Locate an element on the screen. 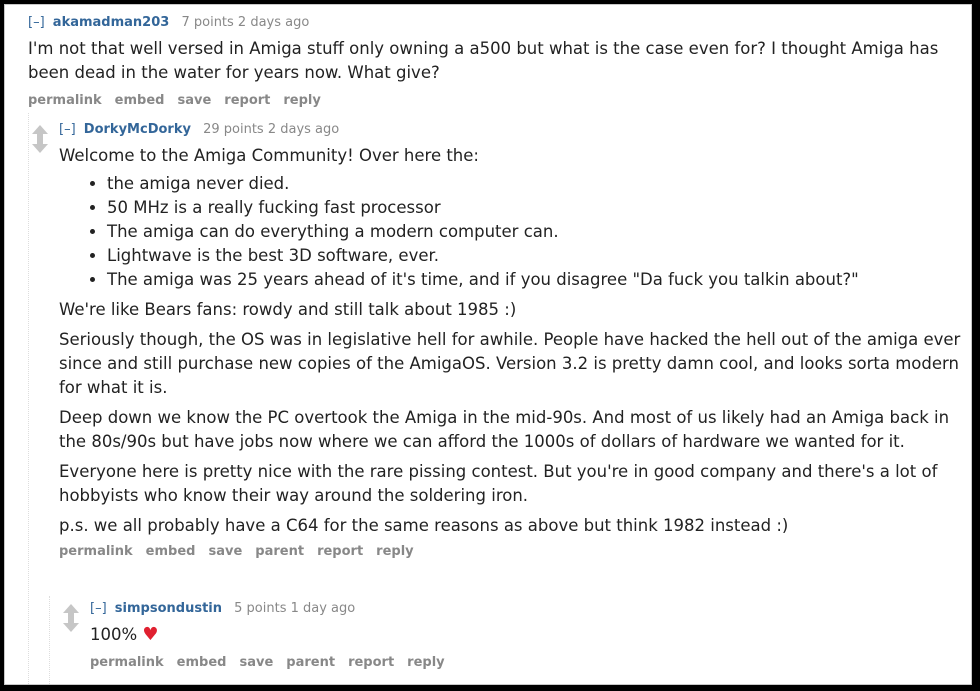 The height and width of the screenshot is (691, 980). author-link: DorkyMcDorky is located at coordinates (137, 129).